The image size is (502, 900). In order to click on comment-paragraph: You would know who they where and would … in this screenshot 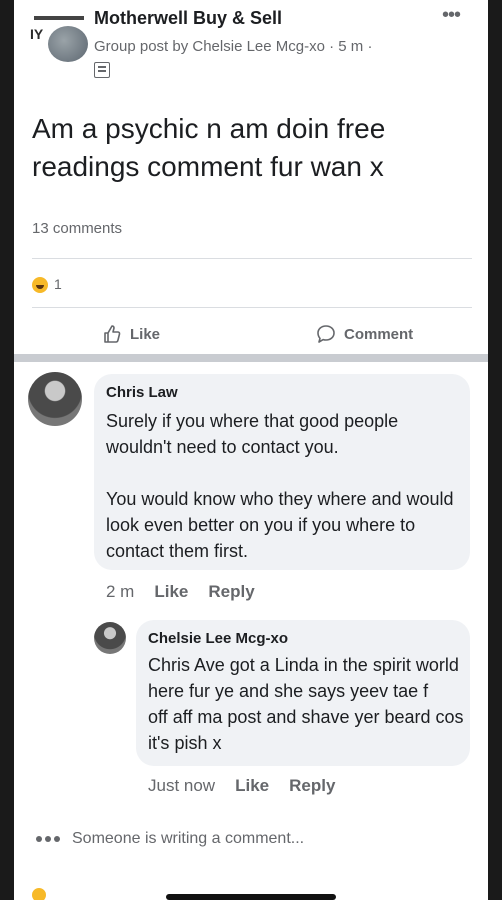, I will do `click(280, 525)`.